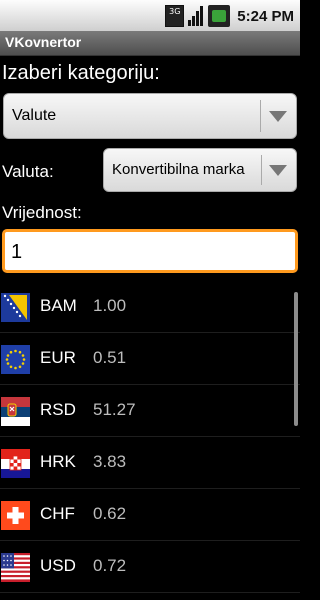 The image size is (320, 600). Describe the element at coordinates (58, 305) in the screenshot. I see `currency-code: BAM` at that location.